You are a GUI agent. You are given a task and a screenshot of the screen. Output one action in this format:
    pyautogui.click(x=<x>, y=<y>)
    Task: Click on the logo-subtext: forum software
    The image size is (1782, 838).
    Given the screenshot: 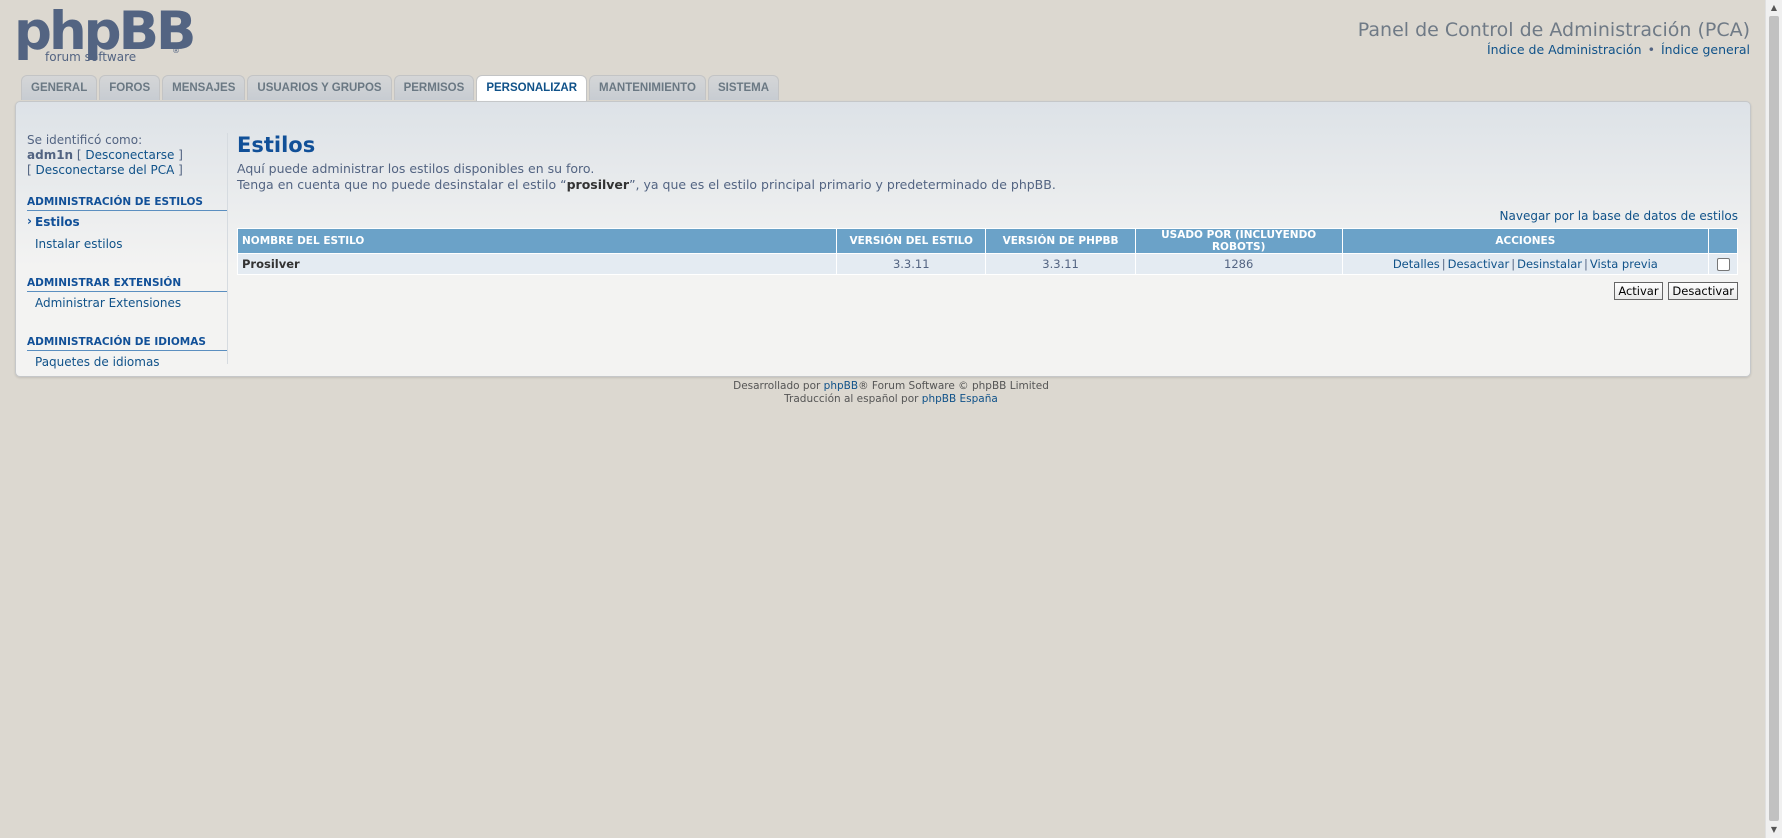 What is the action you would take?
    pyautogui.click(x=91, y=57)
    